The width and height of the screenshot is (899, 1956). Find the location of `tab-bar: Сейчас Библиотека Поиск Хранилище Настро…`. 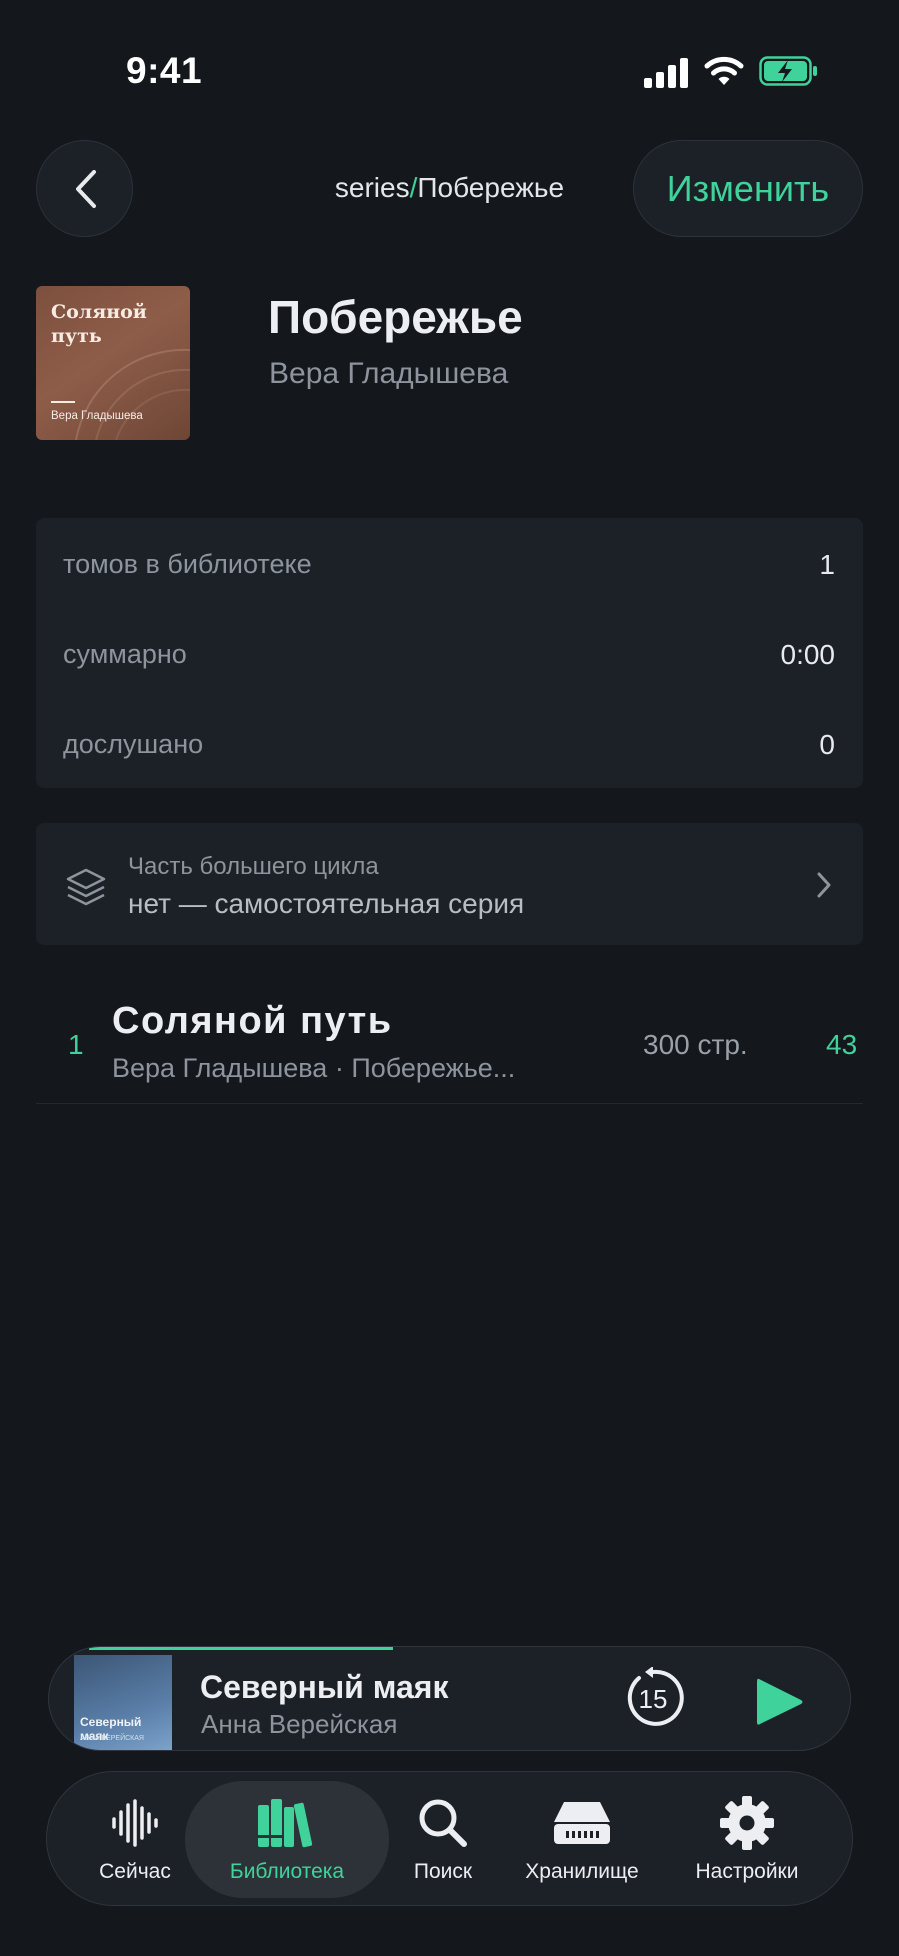

tab-bar: Сейчас Библиотека Поиск Хранилище Настро… is located at coordinates (449, 1838).